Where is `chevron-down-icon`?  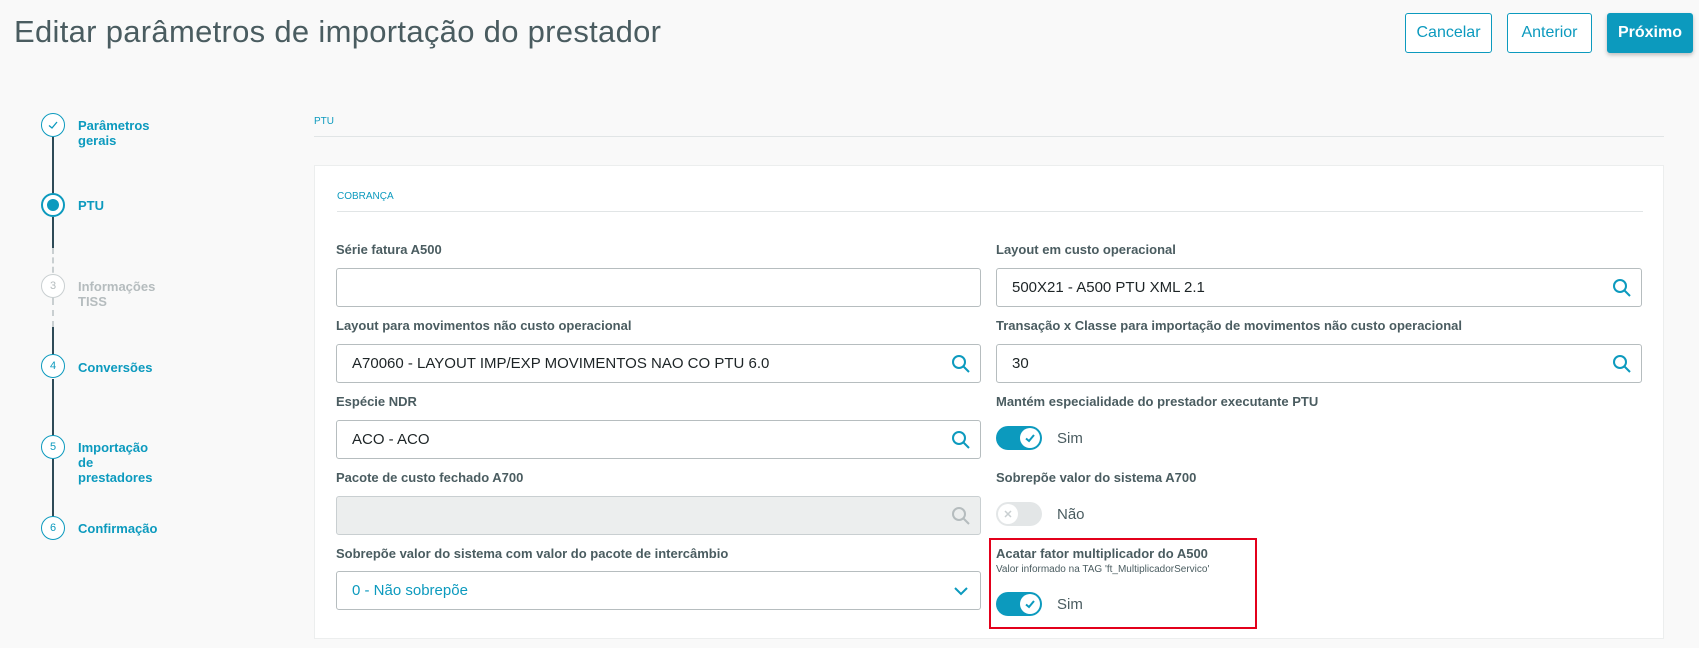 chevron-down-icon is located at coordinates (961, 591).